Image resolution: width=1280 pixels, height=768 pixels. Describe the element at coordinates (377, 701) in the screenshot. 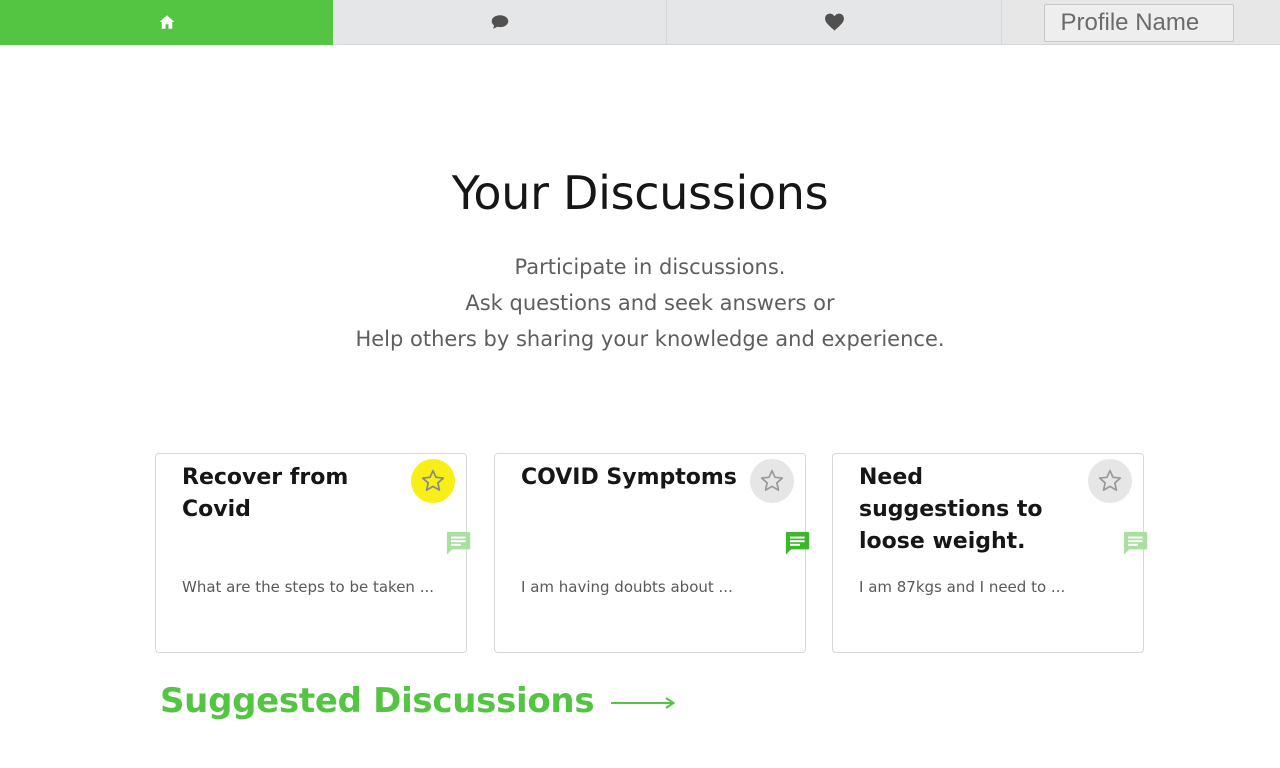

I see `suggested-discussions-label: Suggested Discussions` at that location.